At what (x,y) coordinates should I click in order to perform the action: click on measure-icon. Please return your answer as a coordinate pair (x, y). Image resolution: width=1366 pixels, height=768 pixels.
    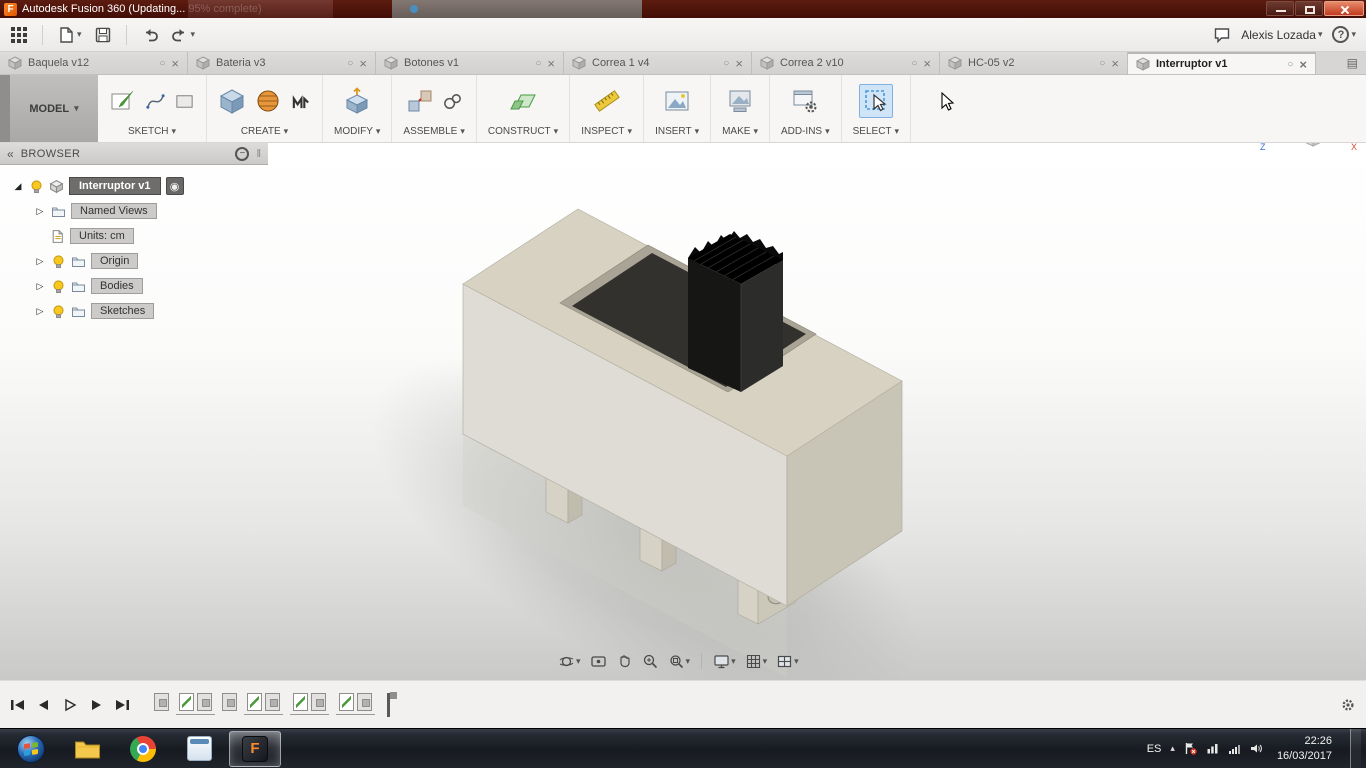
    Looking at the image, I should click on (607, 101).